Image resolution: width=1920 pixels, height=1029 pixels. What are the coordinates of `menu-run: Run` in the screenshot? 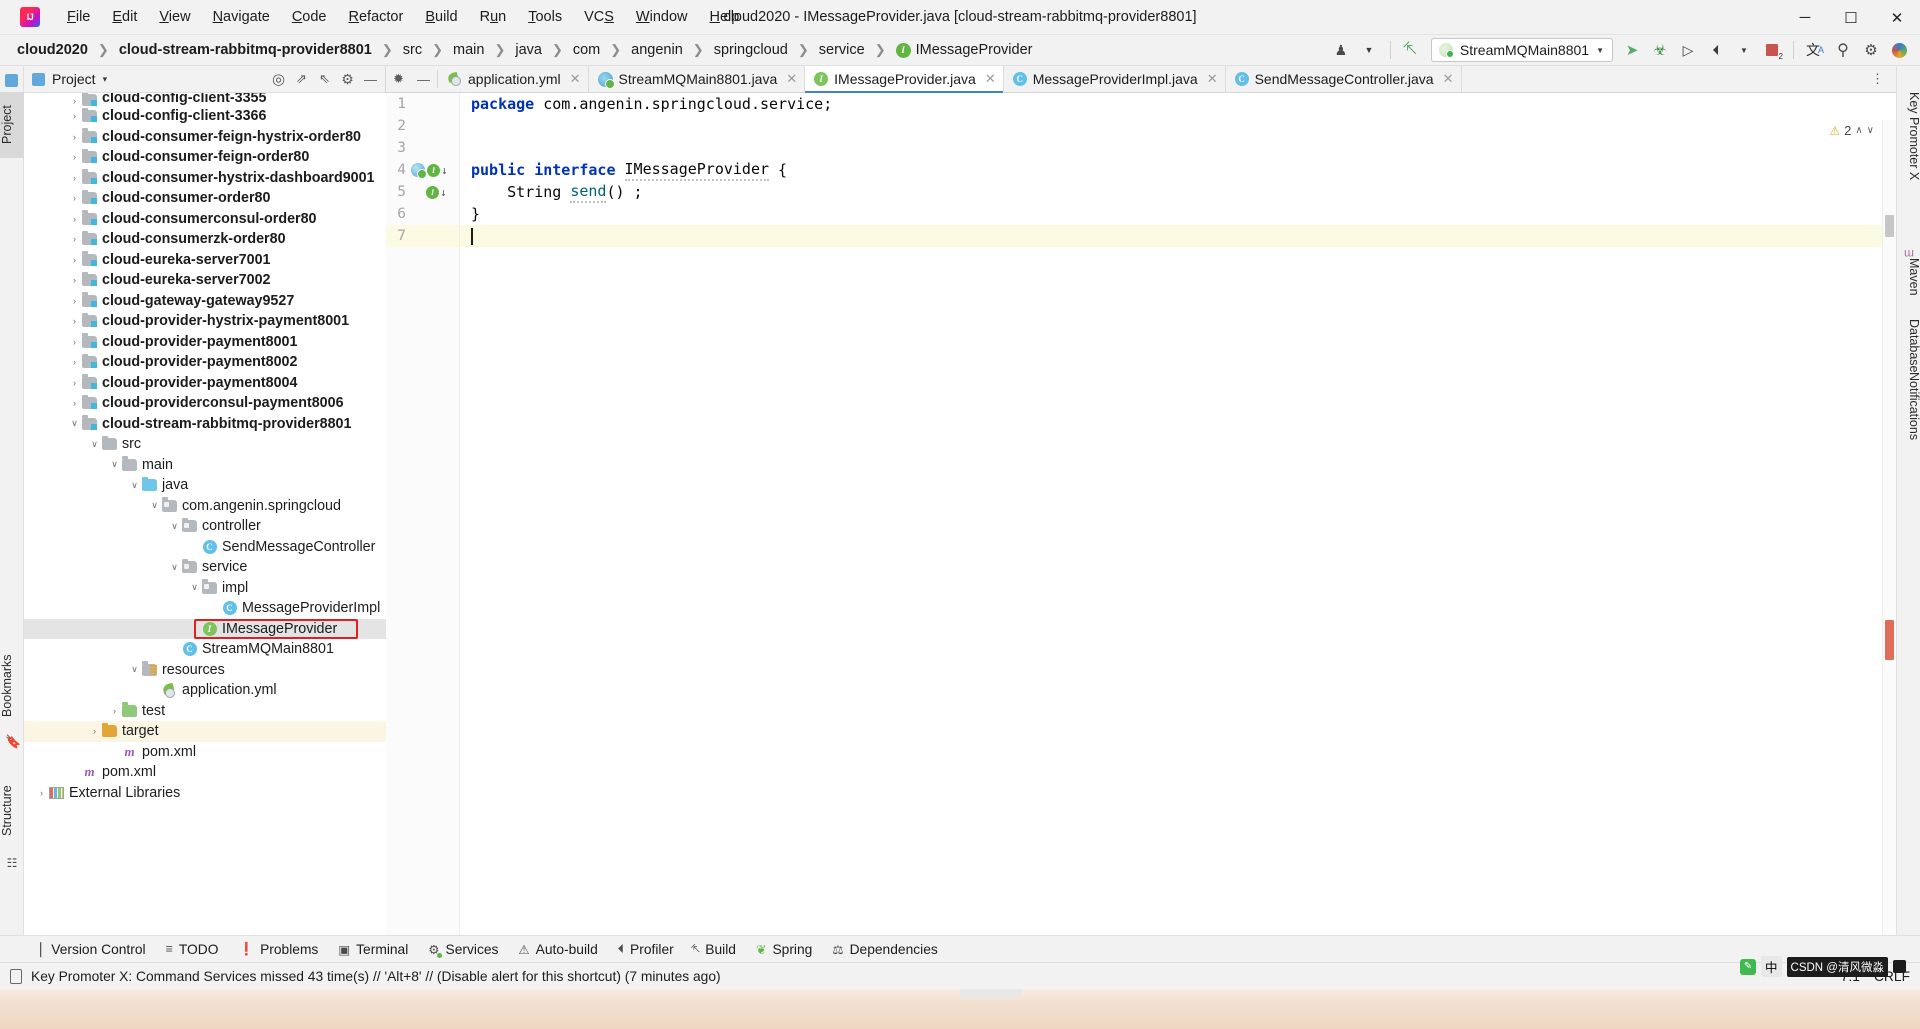 It's located at (493, 17).